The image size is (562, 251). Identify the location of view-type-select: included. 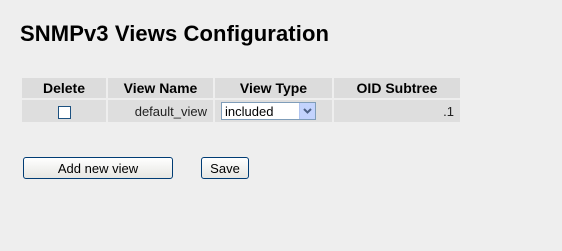
(268, 111).